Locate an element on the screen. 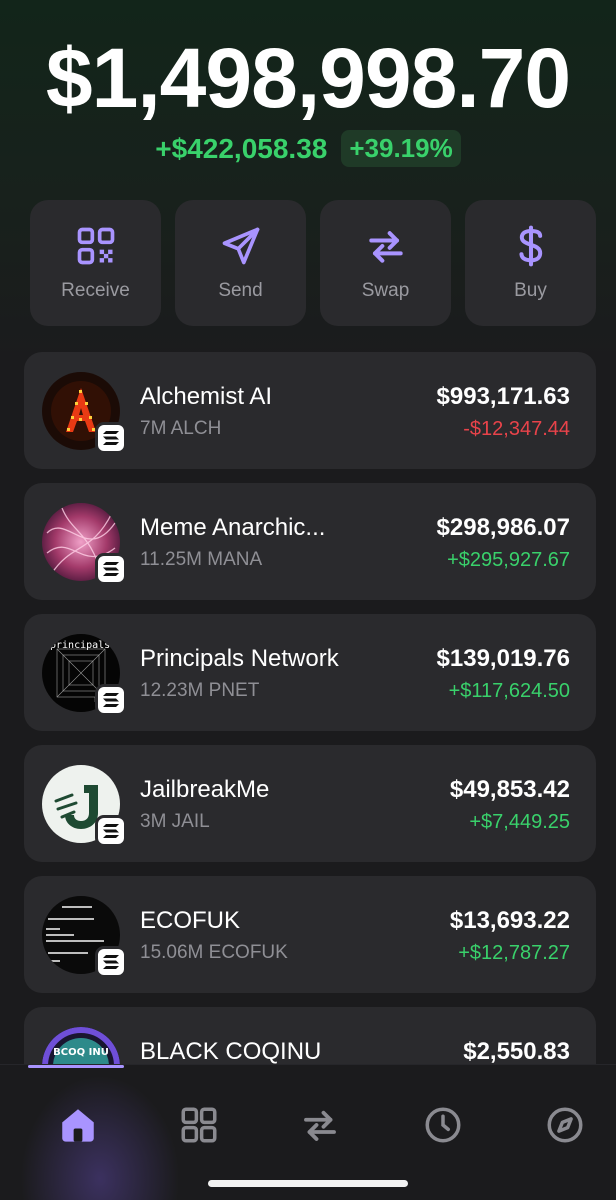  tab-swap is located at coordinates (320, 1125).